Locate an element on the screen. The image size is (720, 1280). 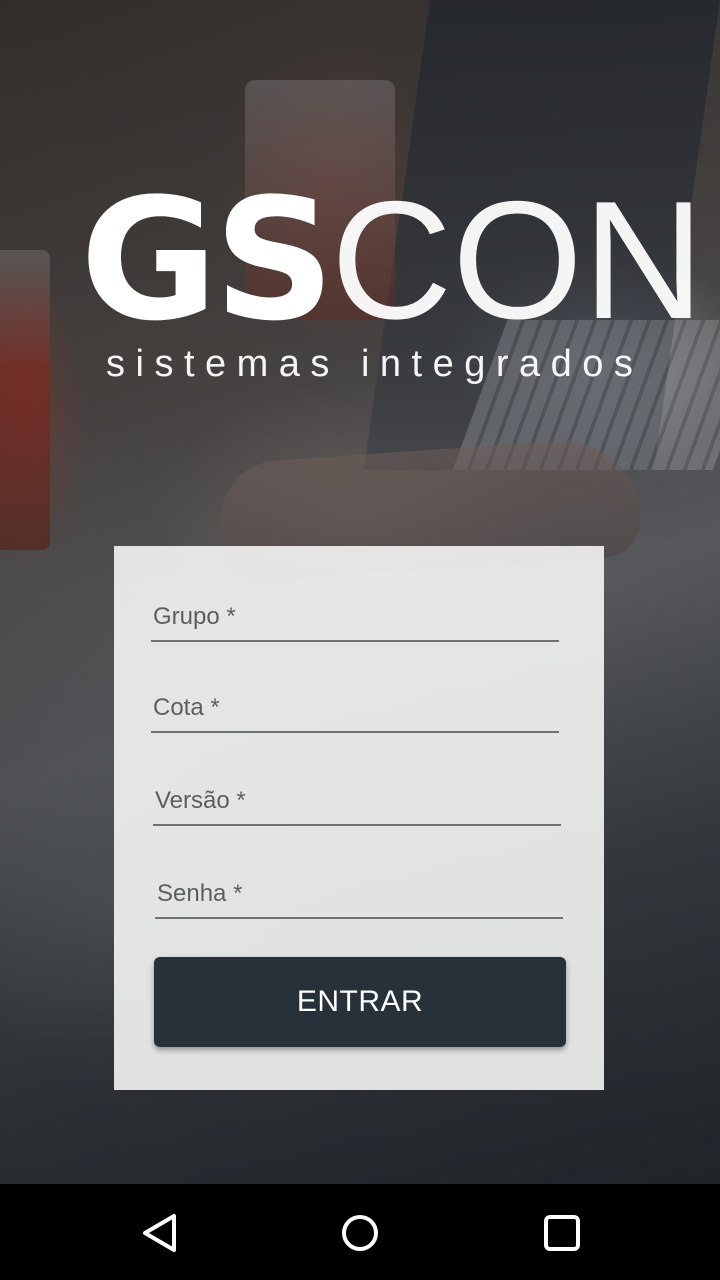
version-input is located at coordinates (357, 795).